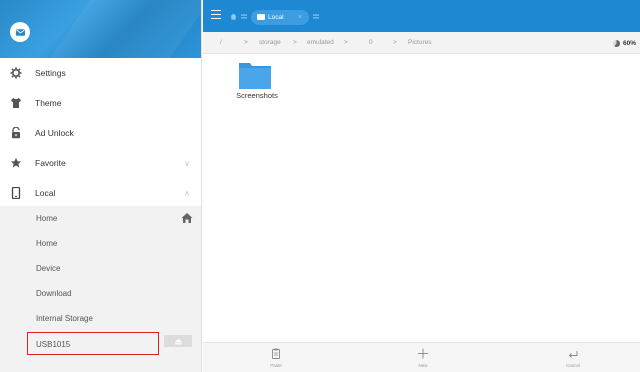 Image resolution: width=640 pixels, height=372 pixels. I want to click on cancel-label: Cancel, so click(572, 365).